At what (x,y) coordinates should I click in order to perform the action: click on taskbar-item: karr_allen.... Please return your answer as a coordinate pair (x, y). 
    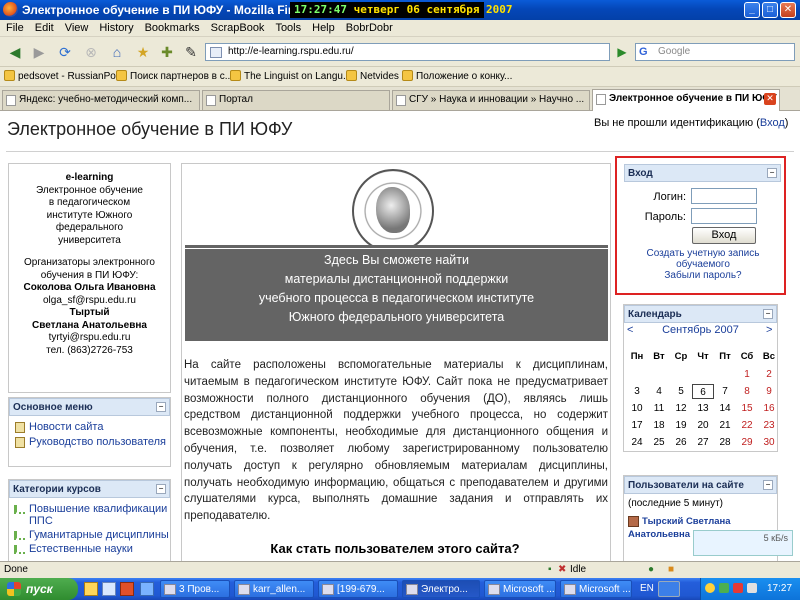
    Looking at the image, I should click on (274, 589).